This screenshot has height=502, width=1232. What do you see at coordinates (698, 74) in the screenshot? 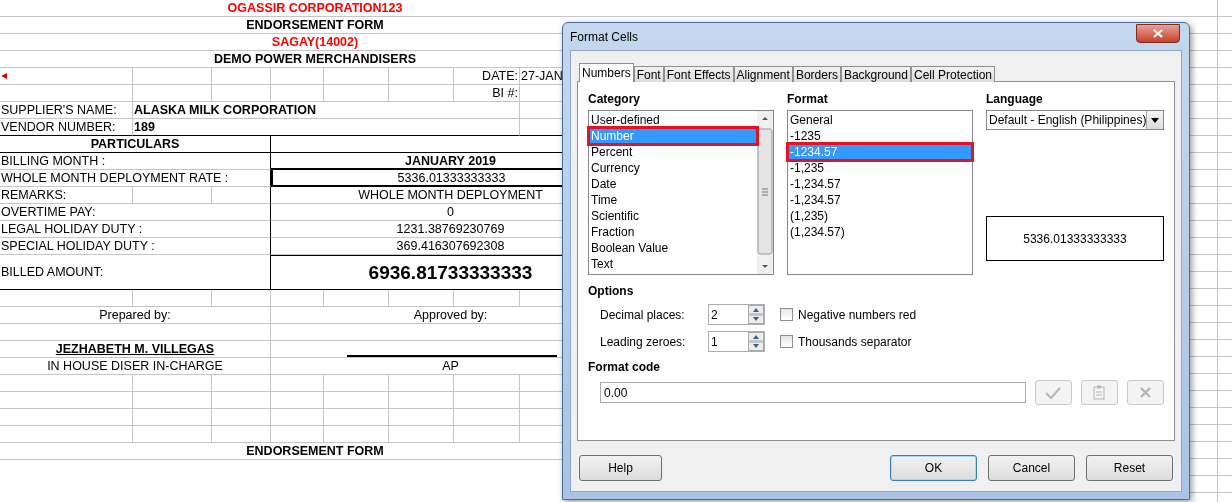
I see `tab: Font Effects` at bounding box center [698, 74].